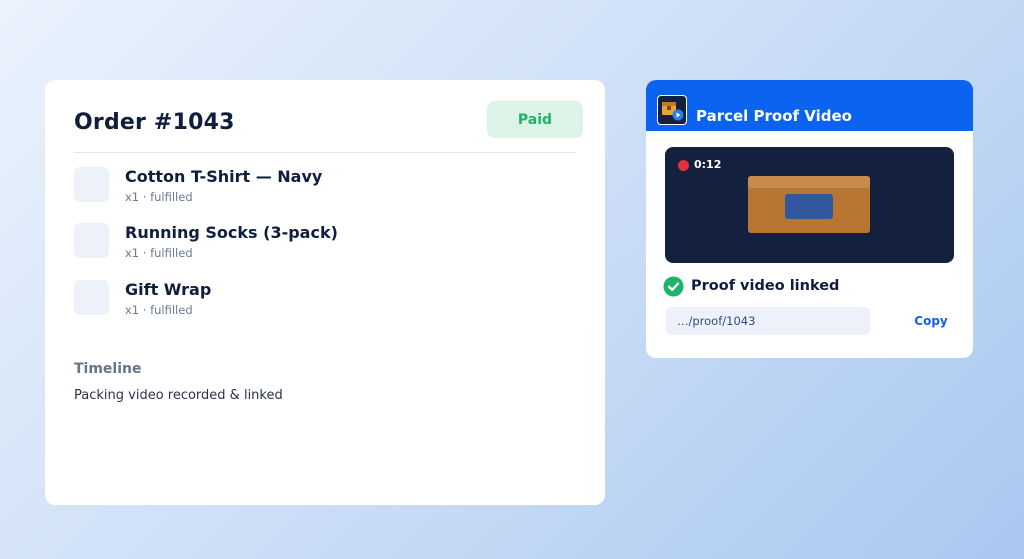  I want to click on timeline-entry: Packing video recorded & linked, so click(178, 395).